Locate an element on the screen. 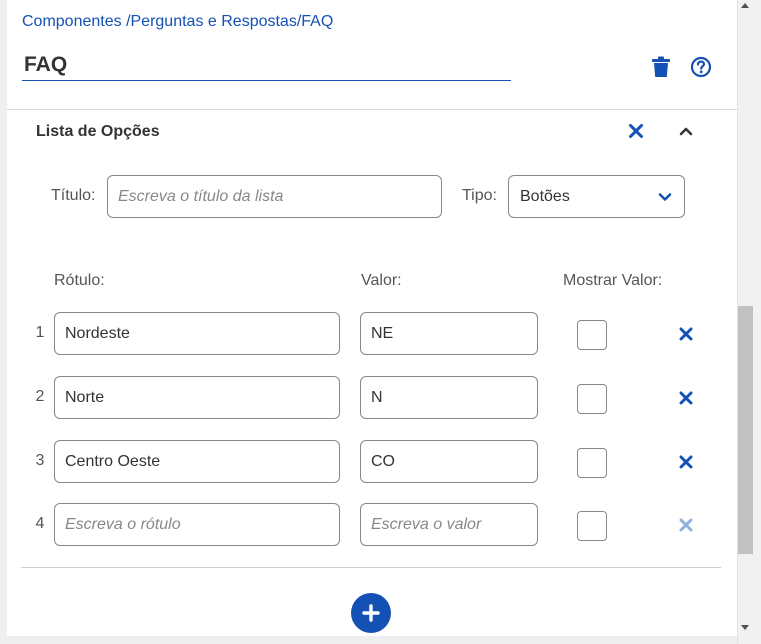  option-number: 2 is located at coordinates (40, 396).